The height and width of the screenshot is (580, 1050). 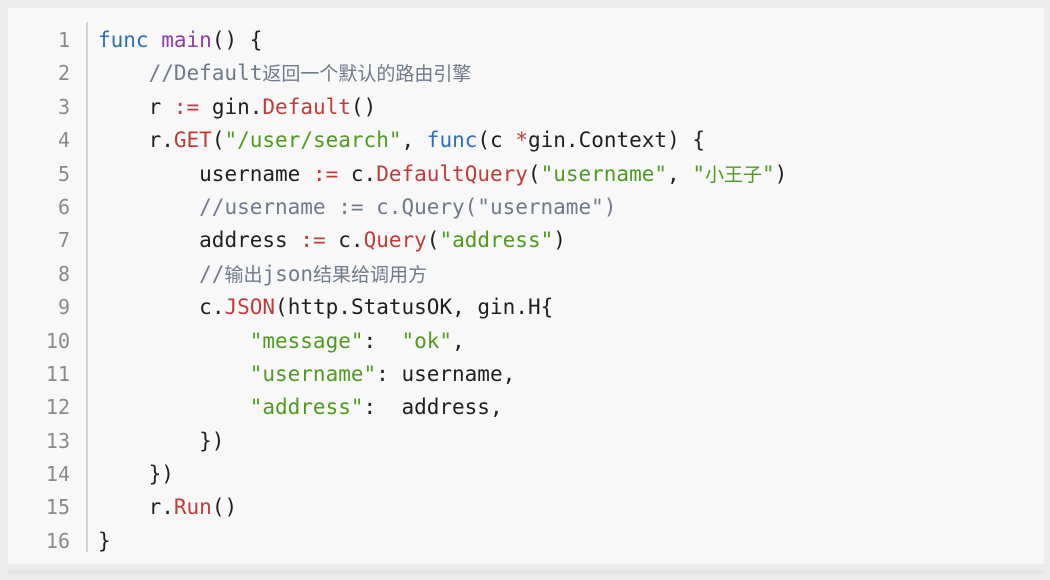 What do you see at coordinates (63, 273) in the screenshot?
I see `line-number: 8` at bounding box center [63, 273].